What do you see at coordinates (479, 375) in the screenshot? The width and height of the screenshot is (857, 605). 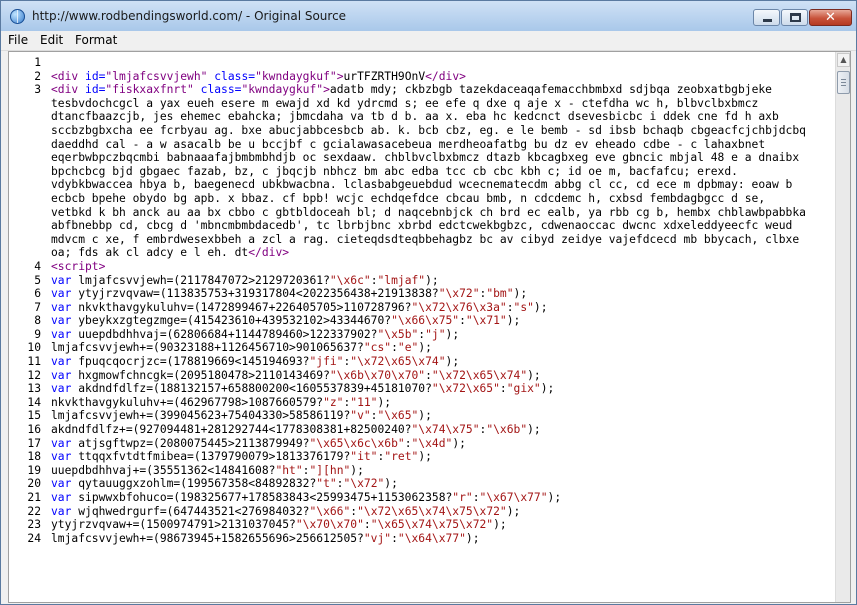 I see `code-token: "\x72\x65\x74"` at bounding box center [479, 375].